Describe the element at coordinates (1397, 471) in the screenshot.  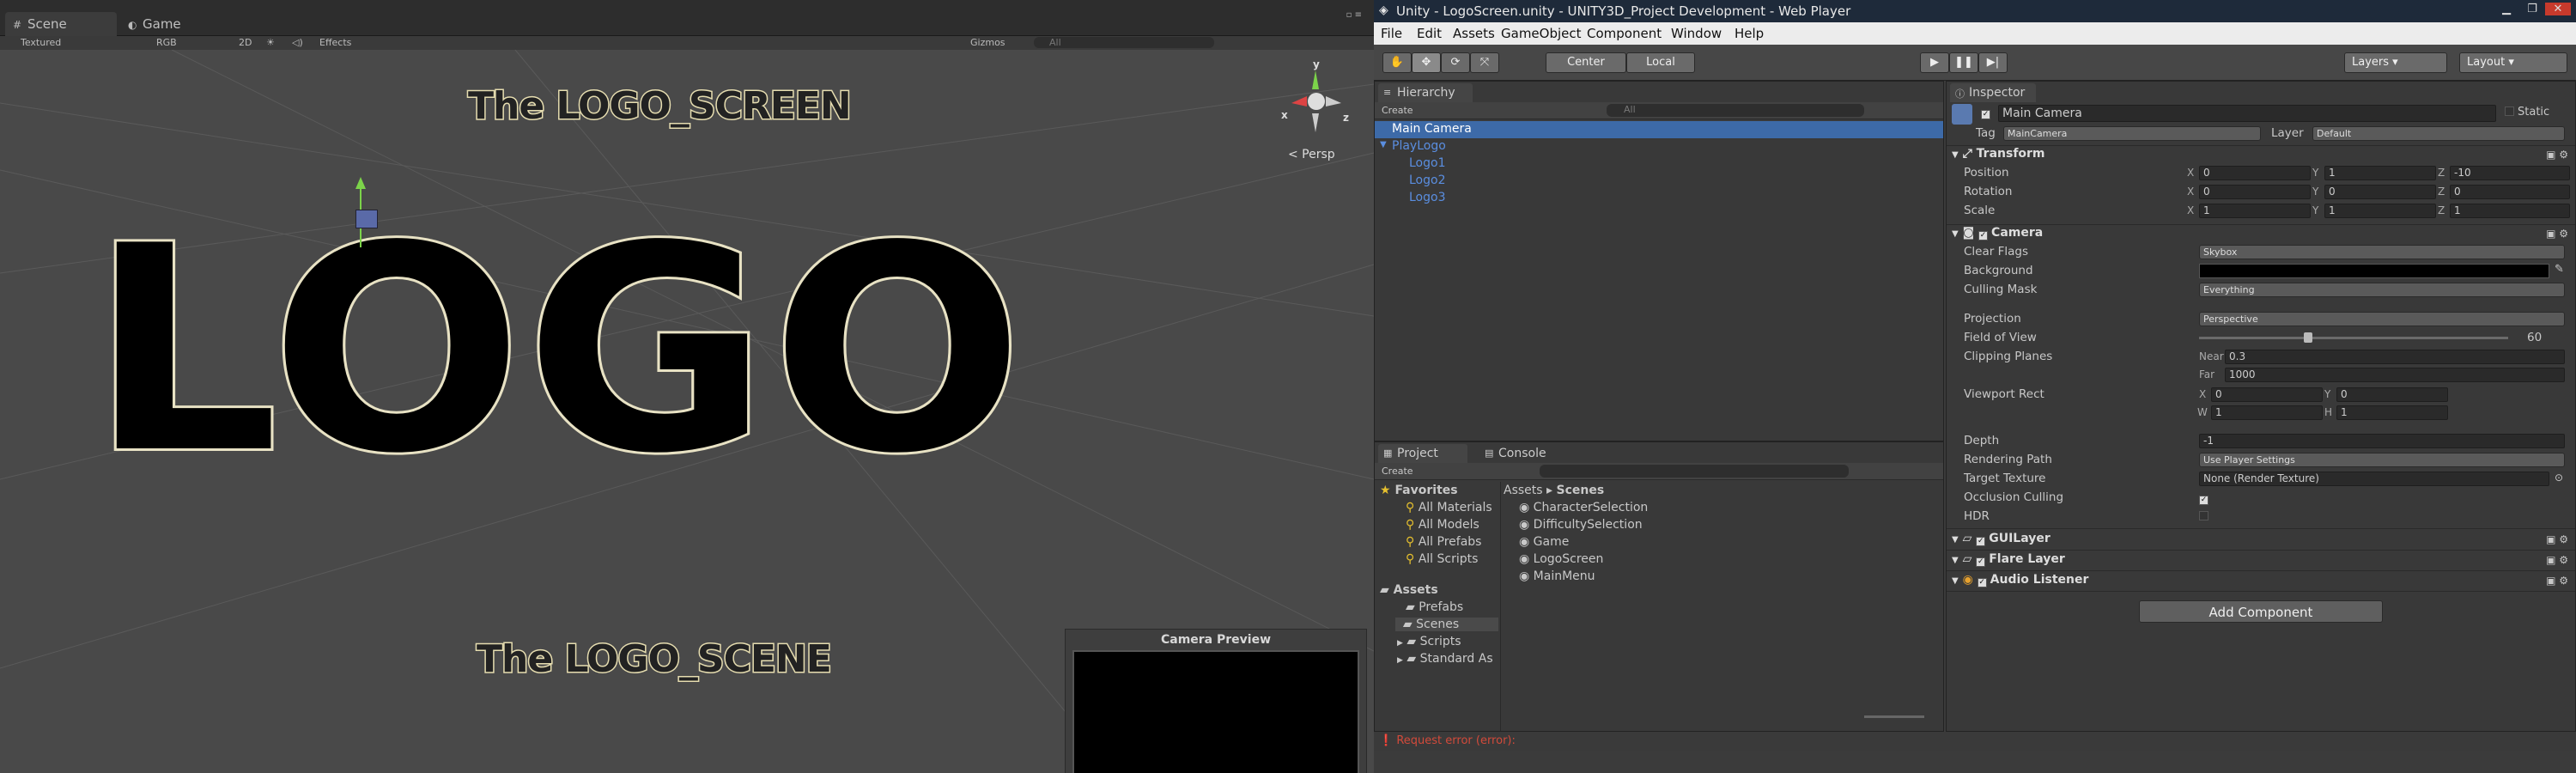
I see `project-create-button: Create` at that location.